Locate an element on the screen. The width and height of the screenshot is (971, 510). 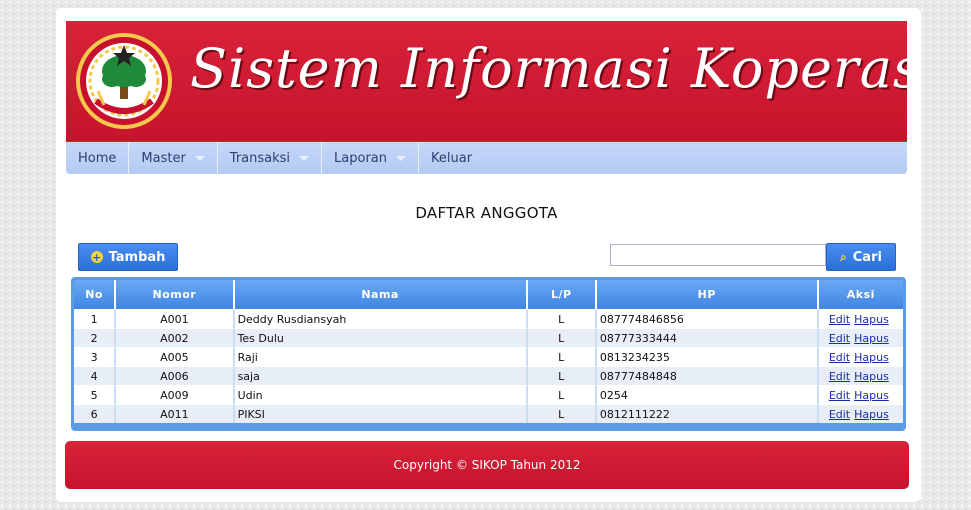
footer-copyright: Copyright © SIKOP Tahun 2012 is located at coordinates (487, 465).